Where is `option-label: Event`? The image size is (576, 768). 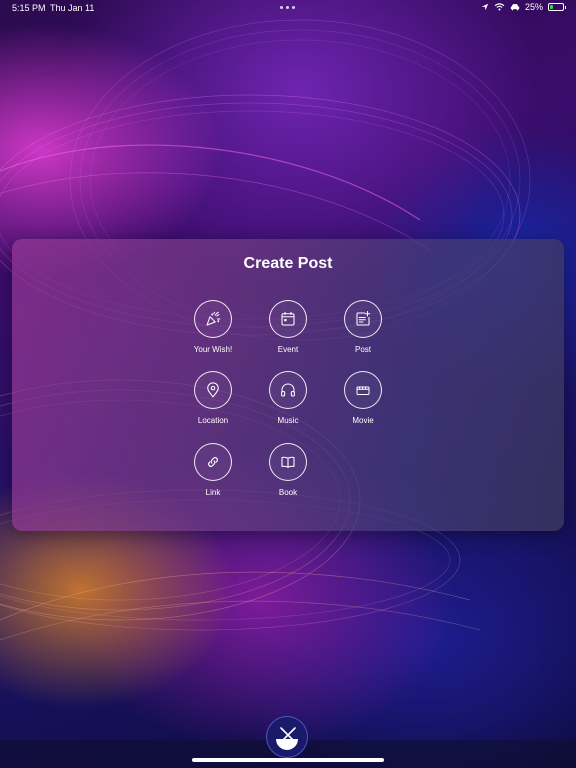 option-label: Event is located at coordinates (288, 349).